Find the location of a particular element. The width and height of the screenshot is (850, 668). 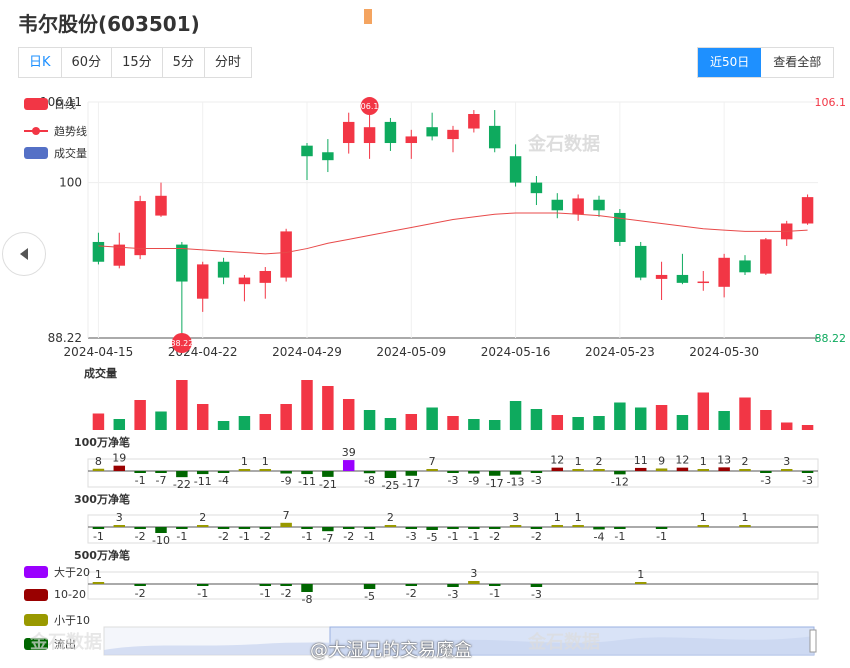

flow-value-label: -11 is located at coordinates (307, 481).